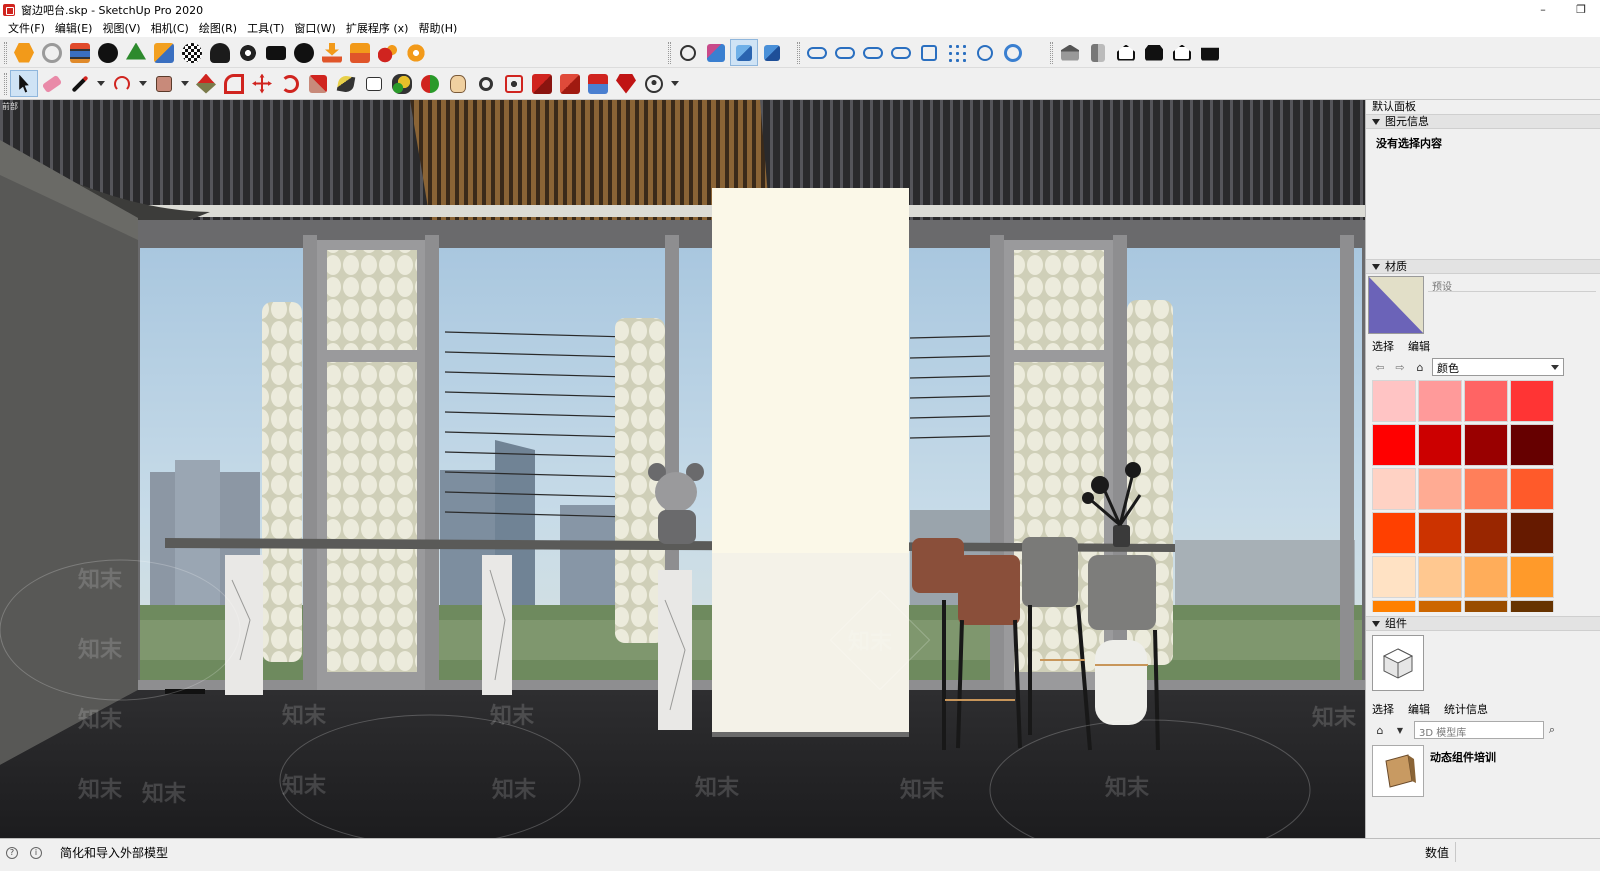 Image resolution: width=1600 pixels, height=871 pixels. What do you see at coordinates (26, 28) in the screenshot?
I see `menu-file: 文件(F)` at bounding box center [26, 28].